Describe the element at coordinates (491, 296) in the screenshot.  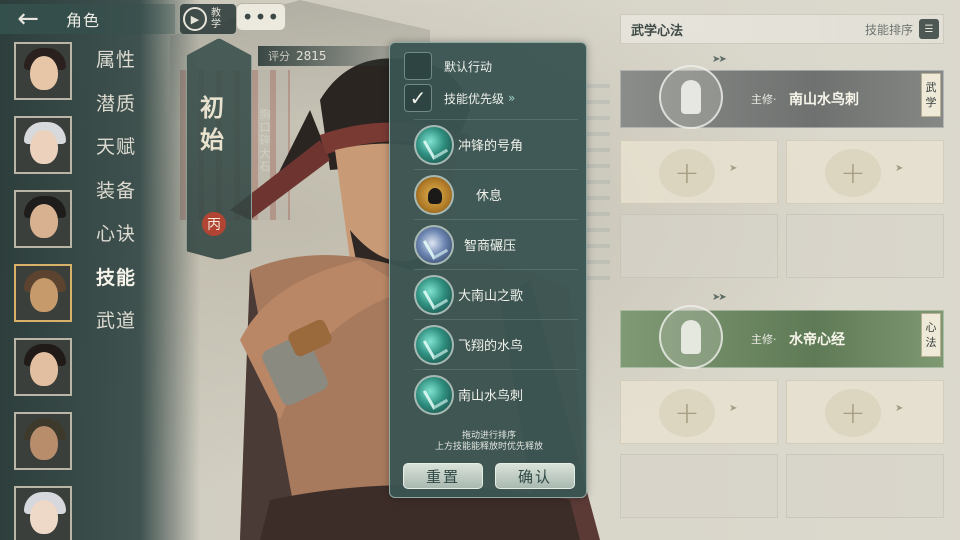
I see `skill-name: 大南山之歌` at that location.